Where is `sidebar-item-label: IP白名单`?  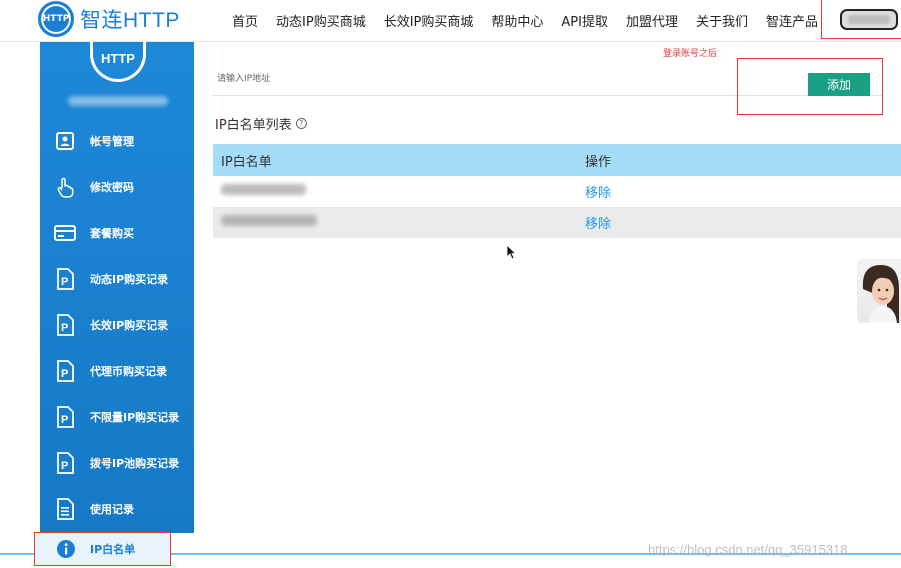
sidebar-item-label: IP白名单 is located at coordinates (113, 549).